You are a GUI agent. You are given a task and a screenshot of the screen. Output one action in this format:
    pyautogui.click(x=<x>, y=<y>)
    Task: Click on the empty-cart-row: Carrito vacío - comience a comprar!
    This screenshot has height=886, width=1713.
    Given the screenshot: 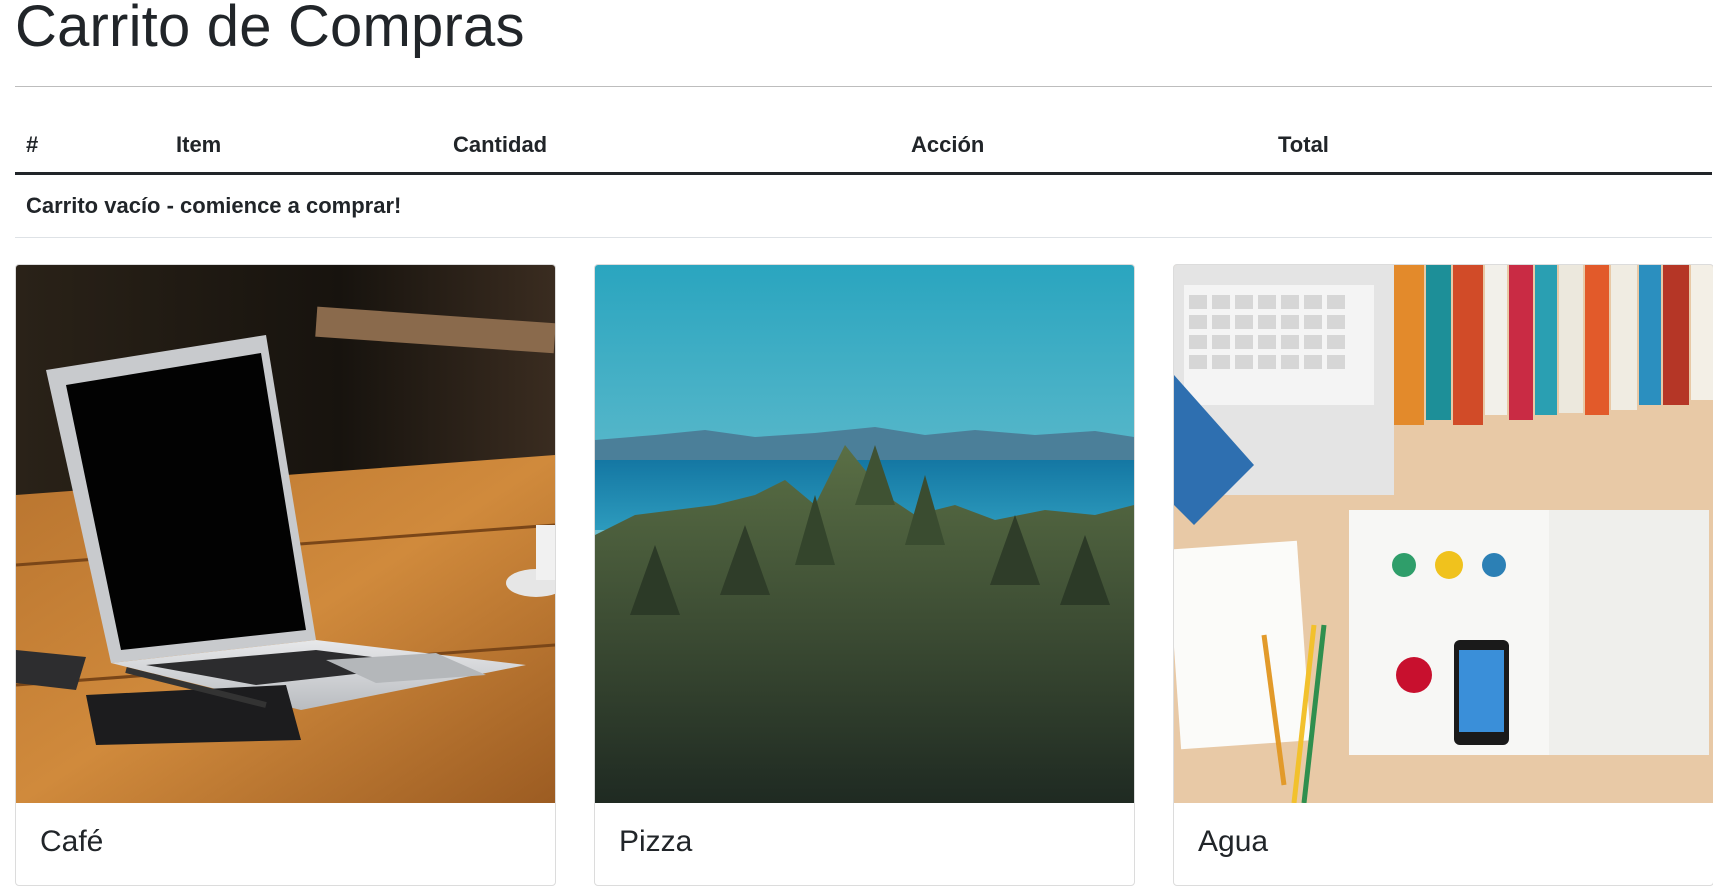 What is the action you would take?
    pyautogui.click(x=863, y=205)
    